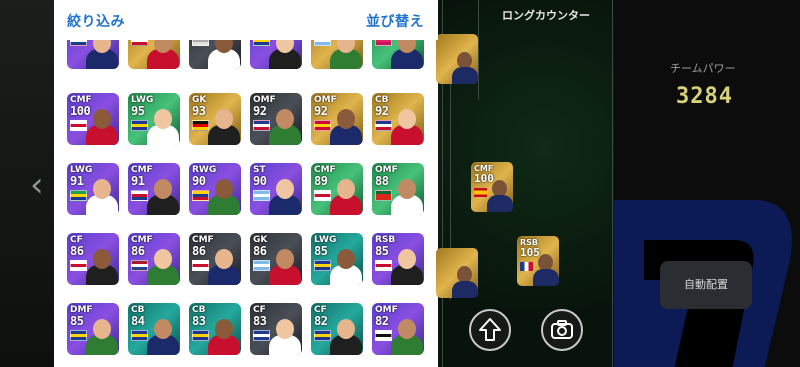 The width and height of the screenshot is (800, 367). I want to click on field-player-card: RSB 105, so click(538, 261).